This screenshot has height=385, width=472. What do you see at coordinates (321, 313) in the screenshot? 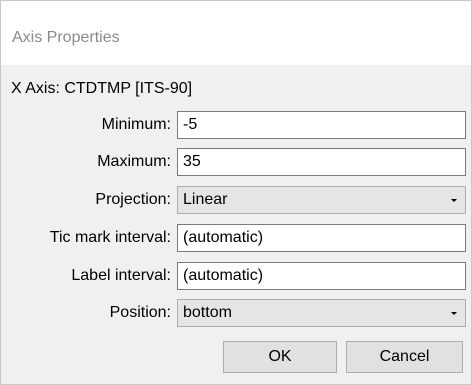
I see `position-select: bottom` at bounding box center [321, 313].